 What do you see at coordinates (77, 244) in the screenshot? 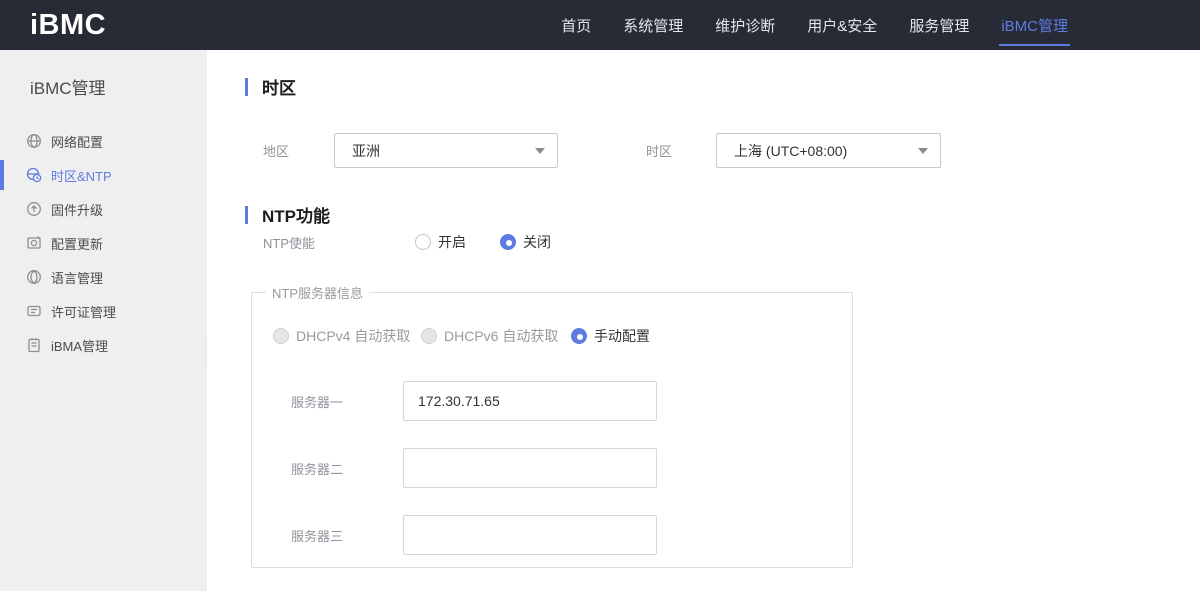
I see `sidebar-item-label: 配置更新` at bounding box center [77, 244].